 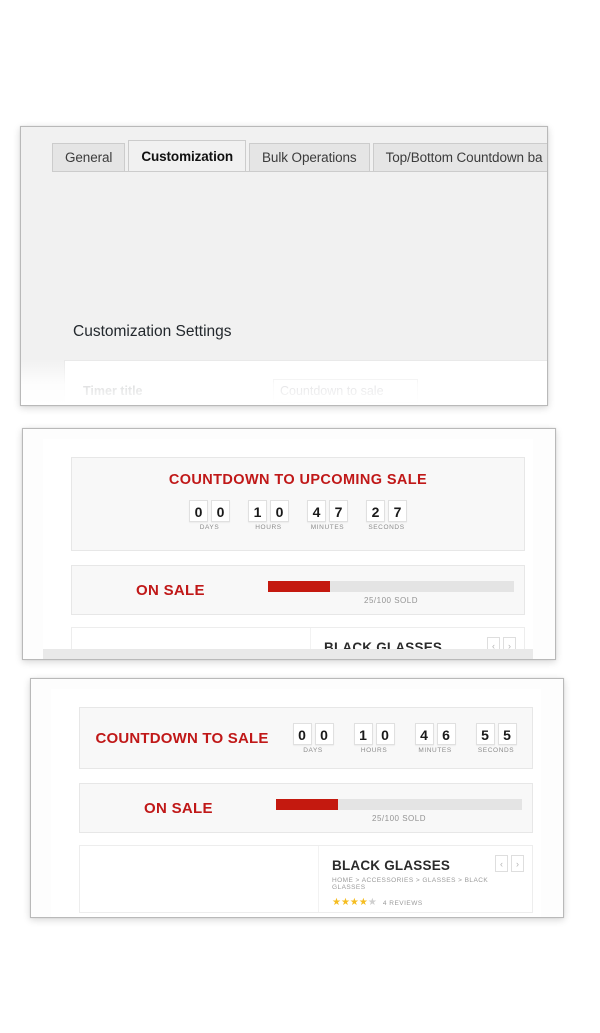 I want to click on sale-bar-title-sale: ON SALE, so click(x=178, y=808).